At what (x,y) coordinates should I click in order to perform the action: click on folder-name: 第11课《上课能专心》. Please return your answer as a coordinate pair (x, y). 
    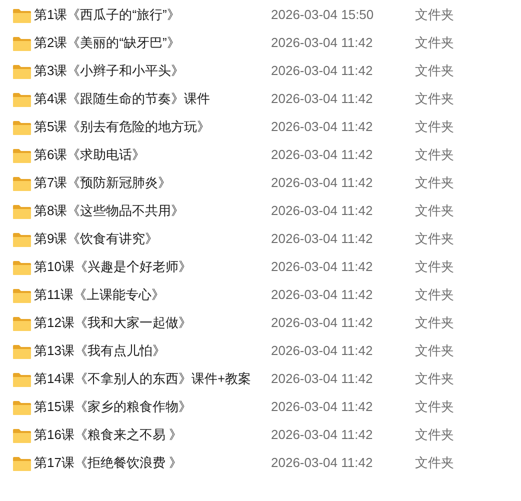
    Looking at the image, I should click on (152, 295).